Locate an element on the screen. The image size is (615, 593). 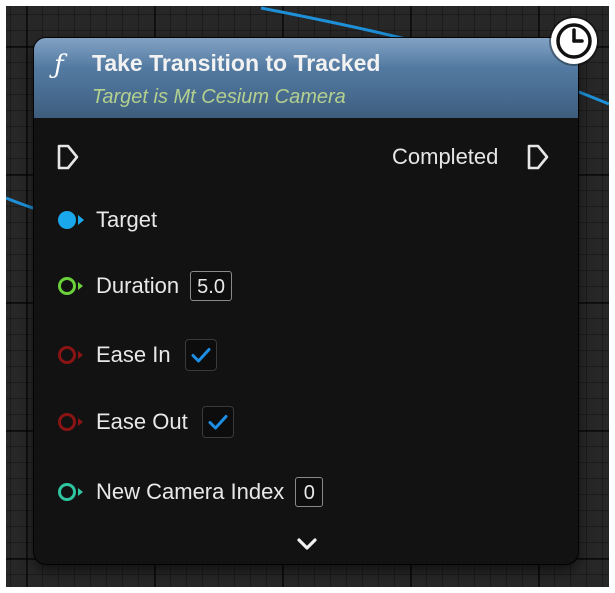
new-camera-index-input: 0 is located at coordinates (309, 492).